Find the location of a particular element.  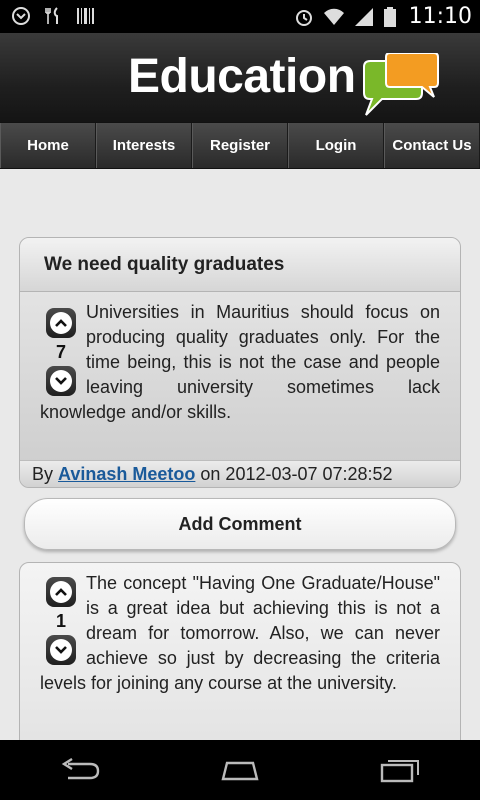

tab-interests: Interests is located at coordinates (144, 145).